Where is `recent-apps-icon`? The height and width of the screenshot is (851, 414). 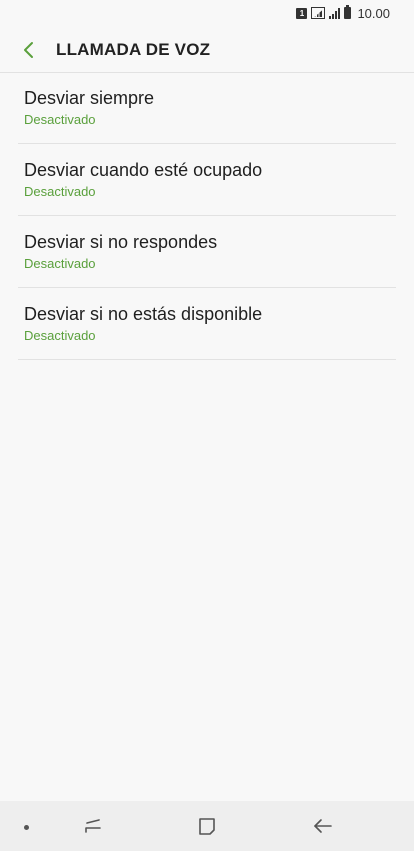 recent-apps-icon is located at coordinates (93, 826).